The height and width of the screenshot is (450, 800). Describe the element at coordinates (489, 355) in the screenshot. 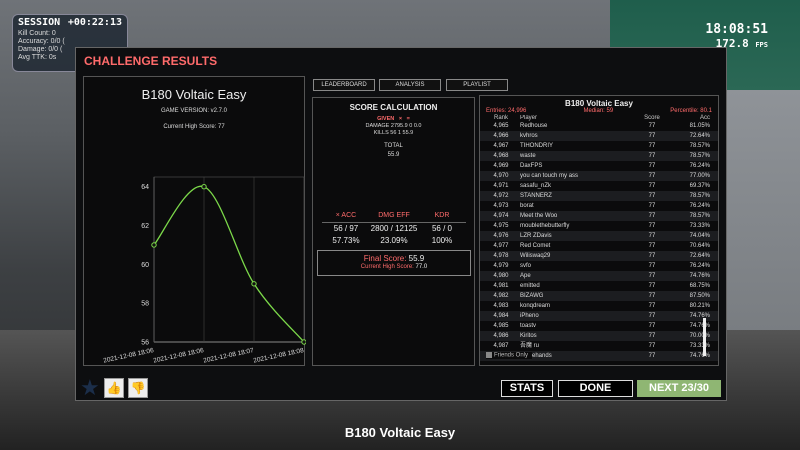

I see `friends-only-checkbox` at that location.